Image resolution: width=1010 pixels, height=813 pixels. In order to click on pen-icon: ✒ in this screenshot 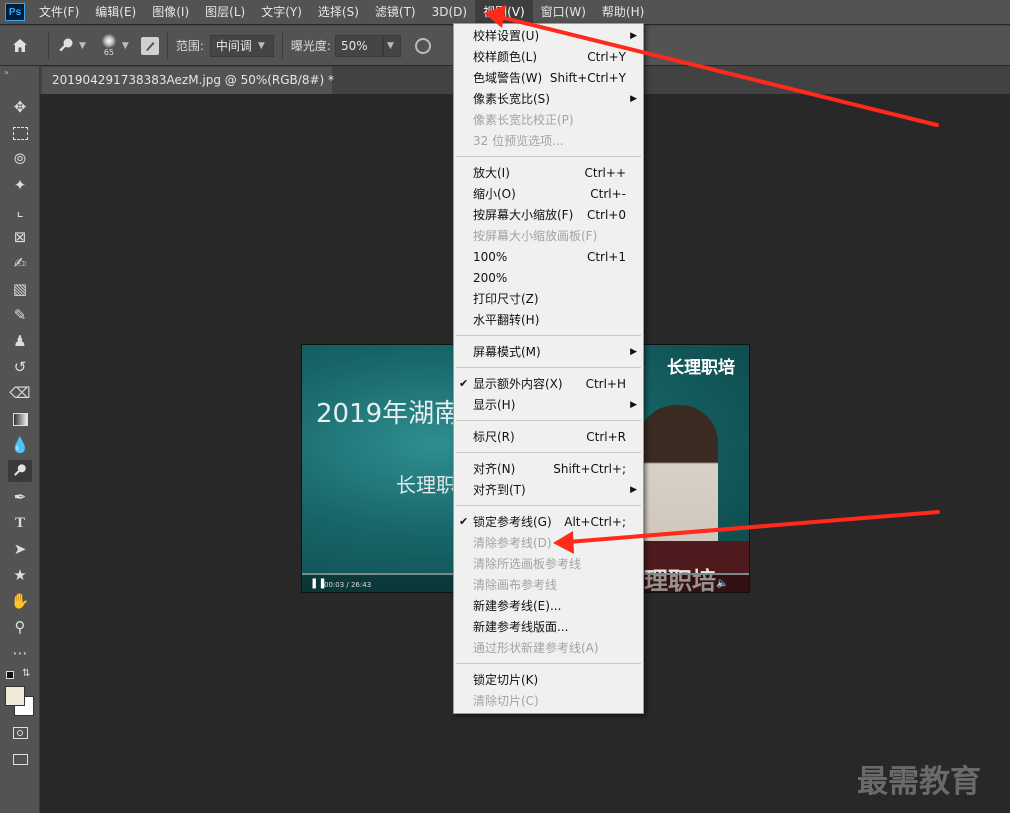, I will do `click(20, 497)`.